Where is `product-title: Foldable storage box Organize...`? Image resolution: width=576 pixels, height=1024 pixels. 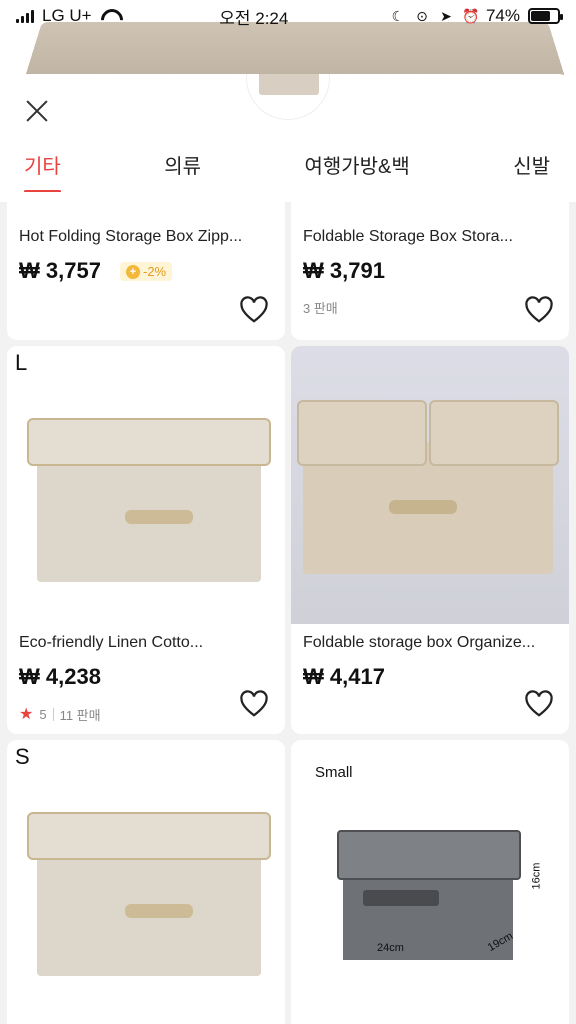
product-title: Foldable storage box Organize... is located at coordinates (419, 642).